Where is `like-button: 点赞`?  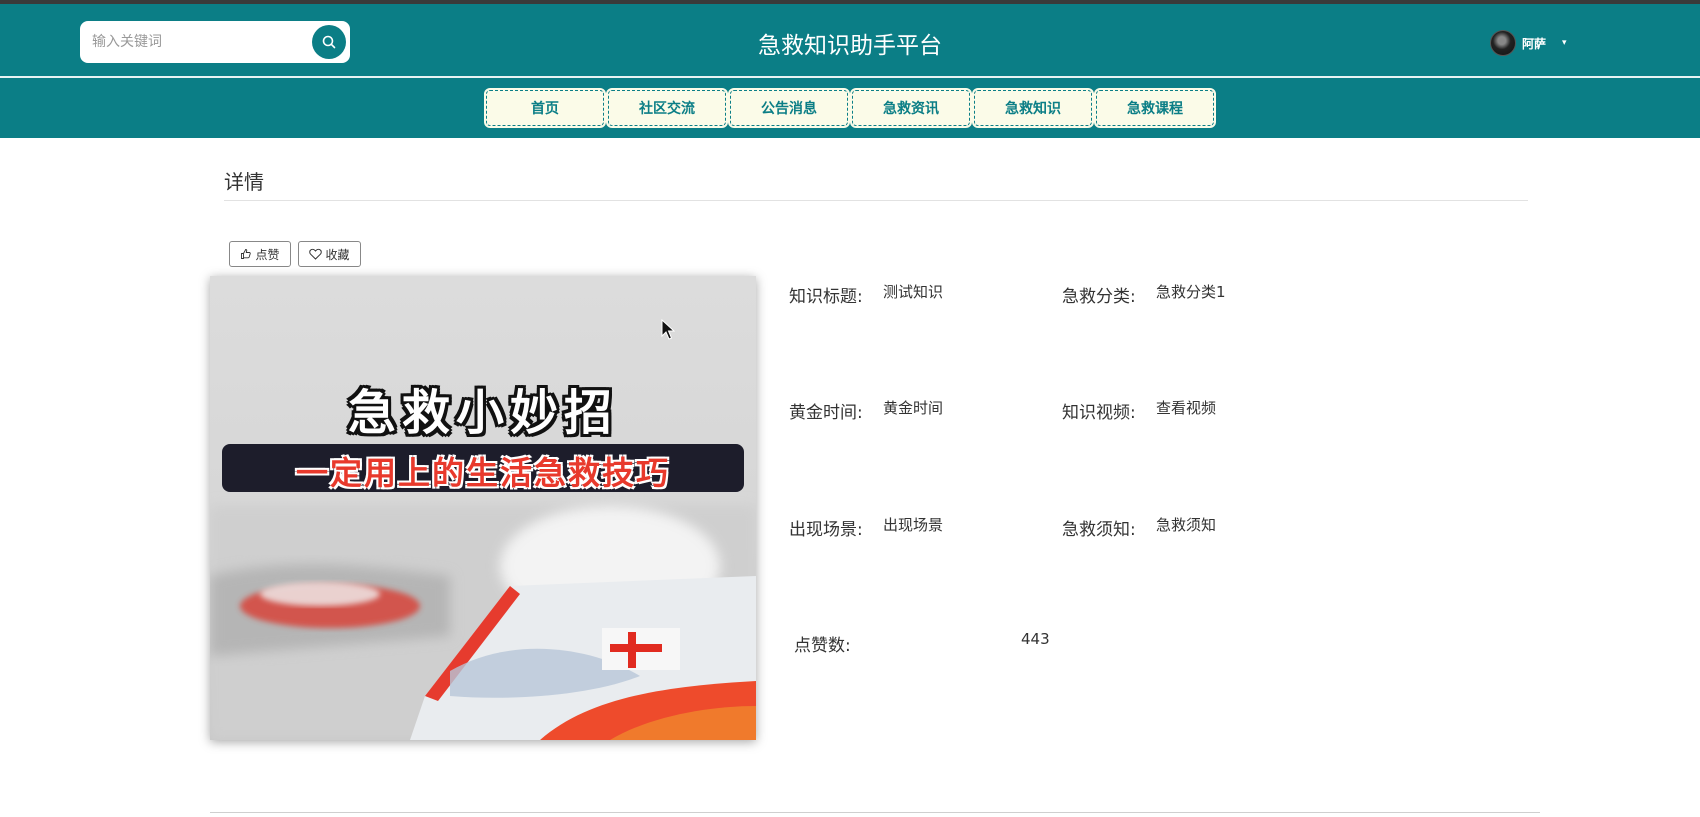 like-button: 点赞 is located at coordinates (260, 254).